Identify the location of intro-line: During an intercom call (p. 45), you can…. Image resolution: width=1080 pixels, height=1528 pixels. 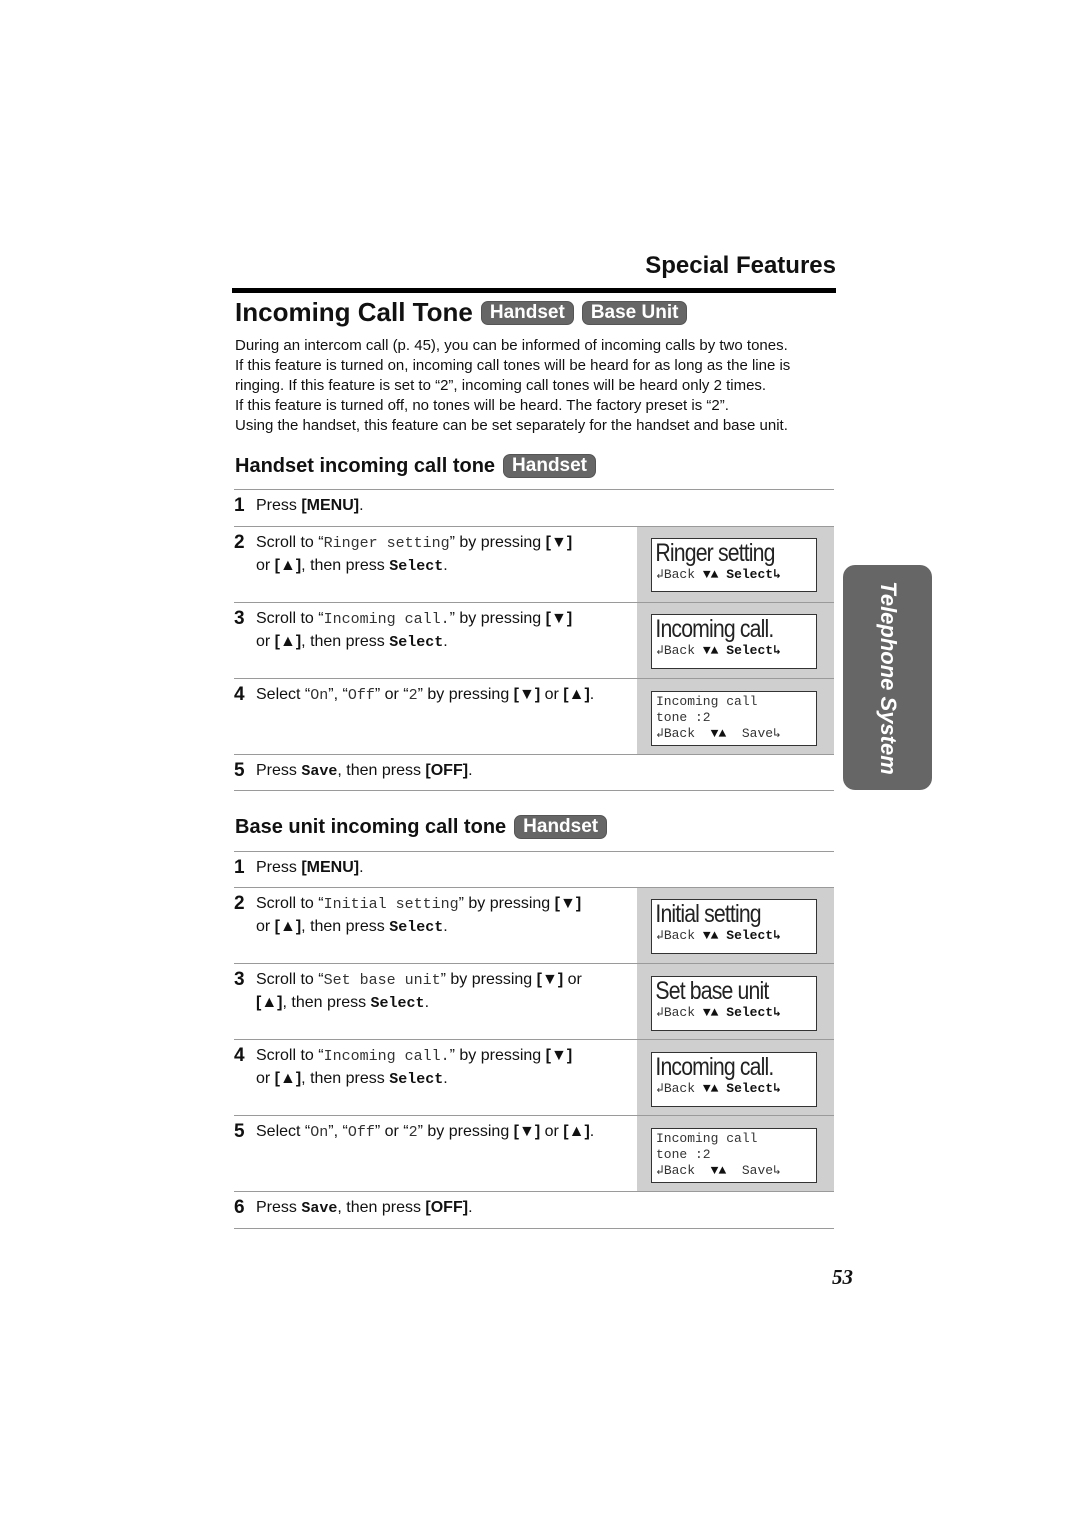
(511, 345).